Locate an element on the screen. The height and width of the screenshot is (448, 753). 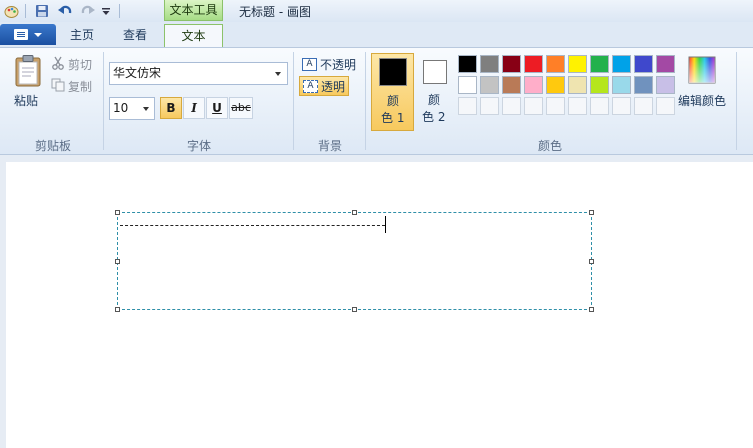
font-size-value: 10 is located at coordinates (121, 108).